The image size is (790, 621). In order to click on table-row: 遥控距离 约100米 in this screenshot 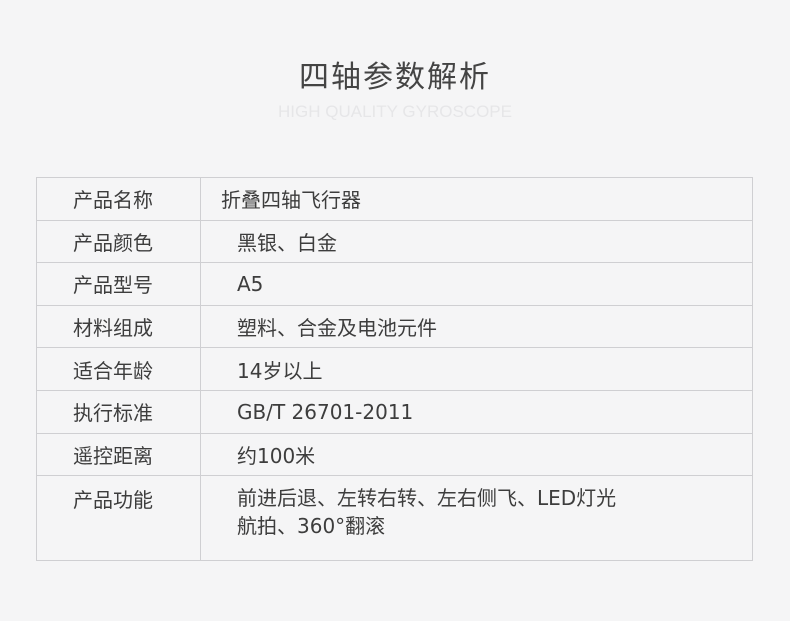, I will do `click(394, 454)`.